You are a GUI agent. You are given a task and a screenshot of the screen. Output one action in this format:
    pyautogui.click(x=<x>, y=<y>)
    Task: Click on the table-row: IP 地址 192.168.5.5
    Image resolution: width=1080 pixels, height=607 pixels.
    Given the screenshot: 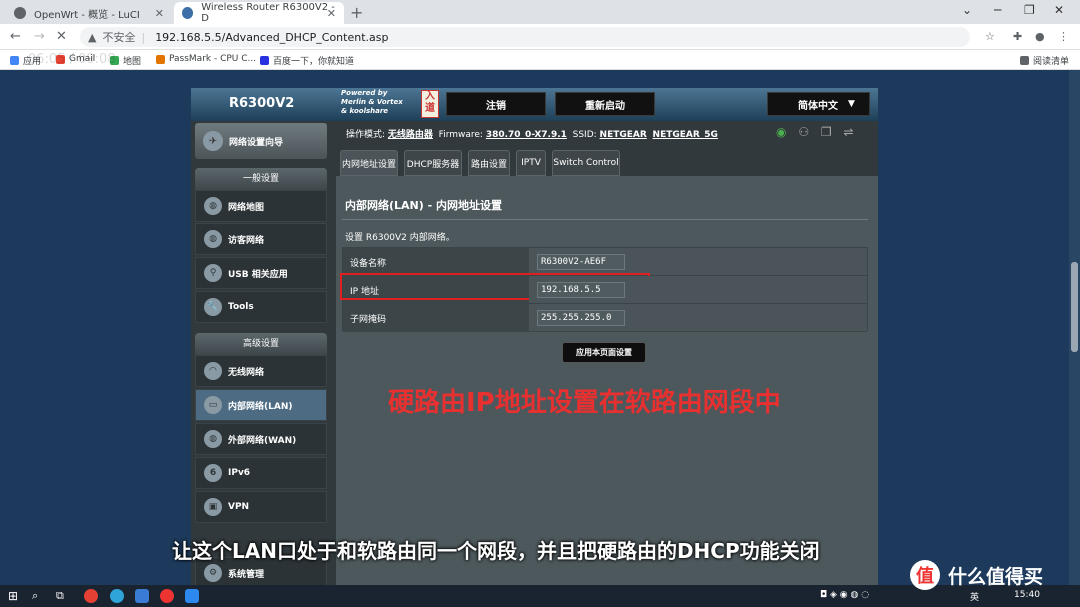 What is the action you would take?
    pyautogui.click(x=603, y=288)
    